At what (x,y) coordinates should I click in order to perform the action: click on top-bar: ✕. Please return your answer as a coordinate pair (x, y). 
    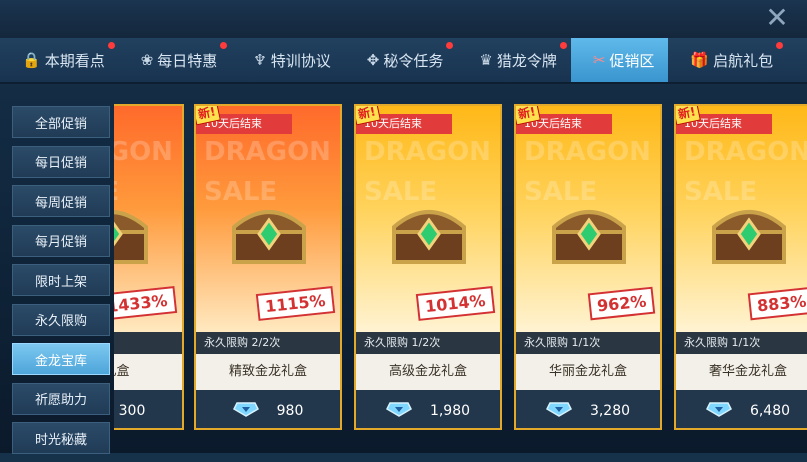
    Looking at the image, I should click on (403, 19).